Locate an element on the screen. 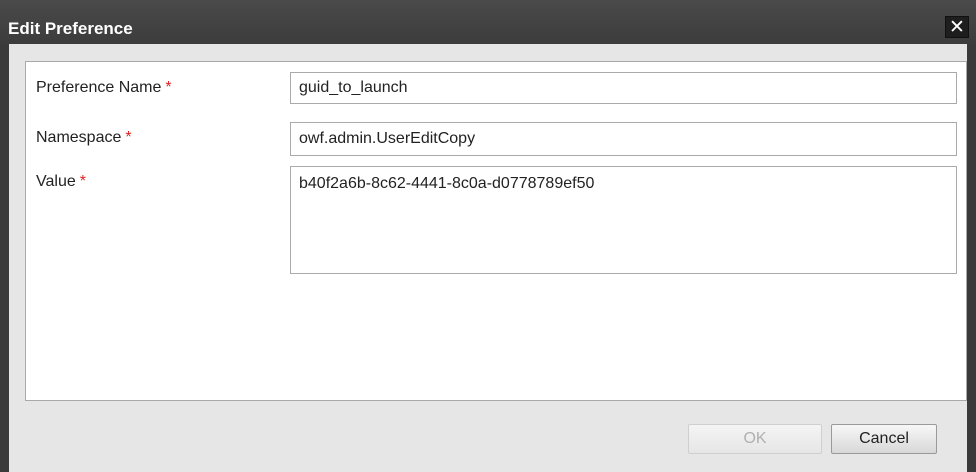 The width and height of the screenshot is (976, 472). close-icon: ✕ is located at coordinates (957, 26).